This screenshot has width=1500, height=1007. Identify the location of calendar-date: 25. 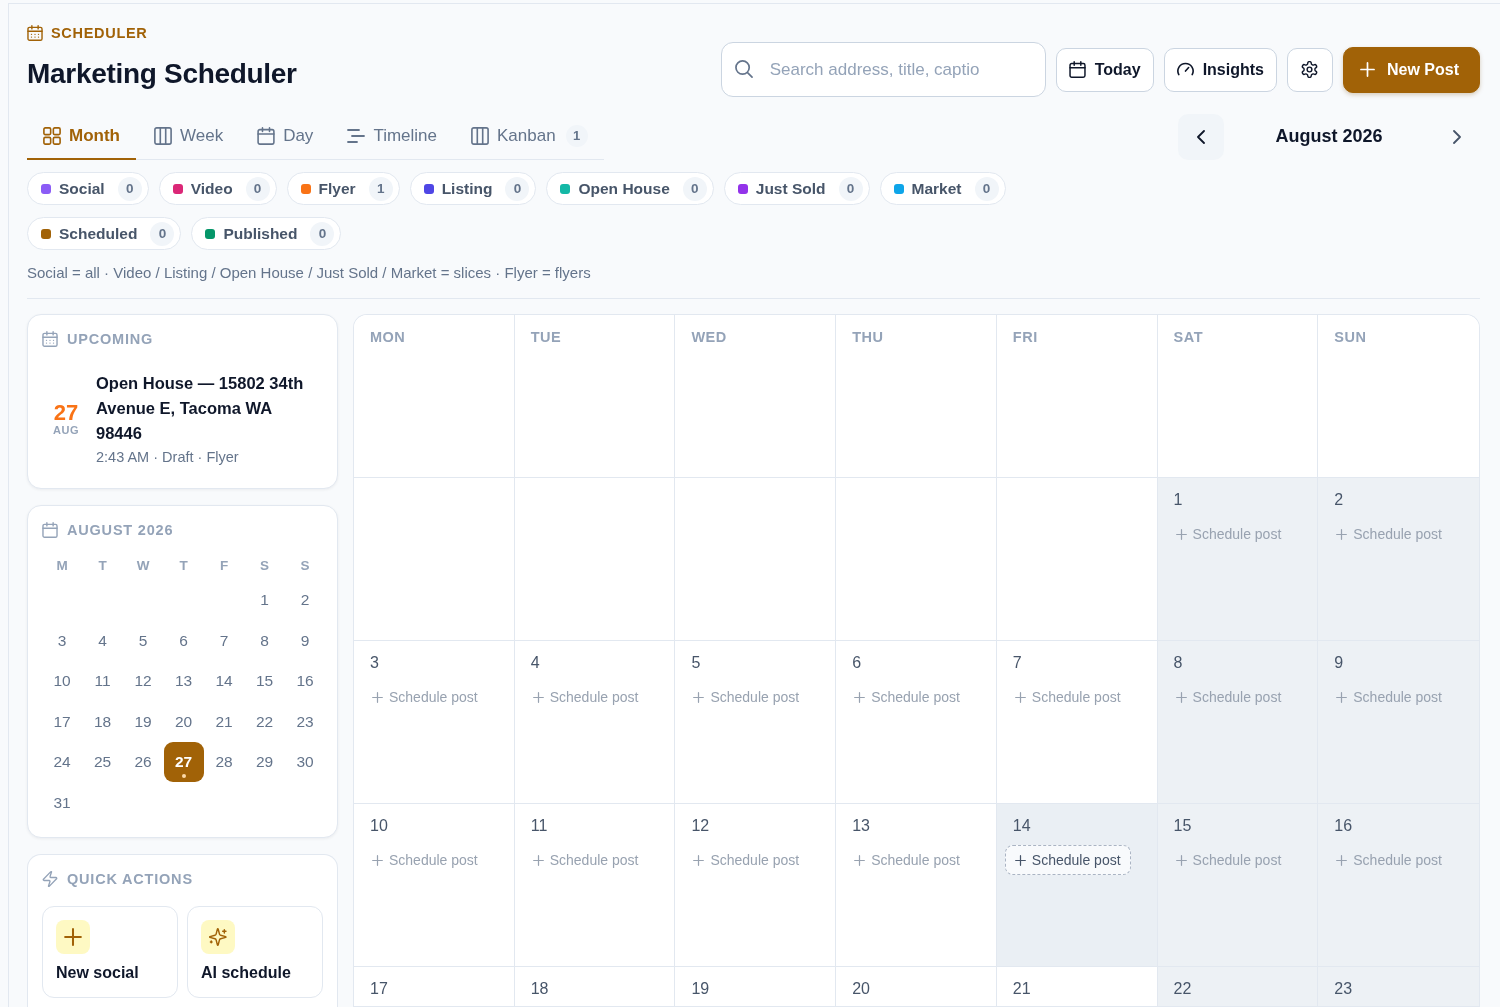
(102, 762).